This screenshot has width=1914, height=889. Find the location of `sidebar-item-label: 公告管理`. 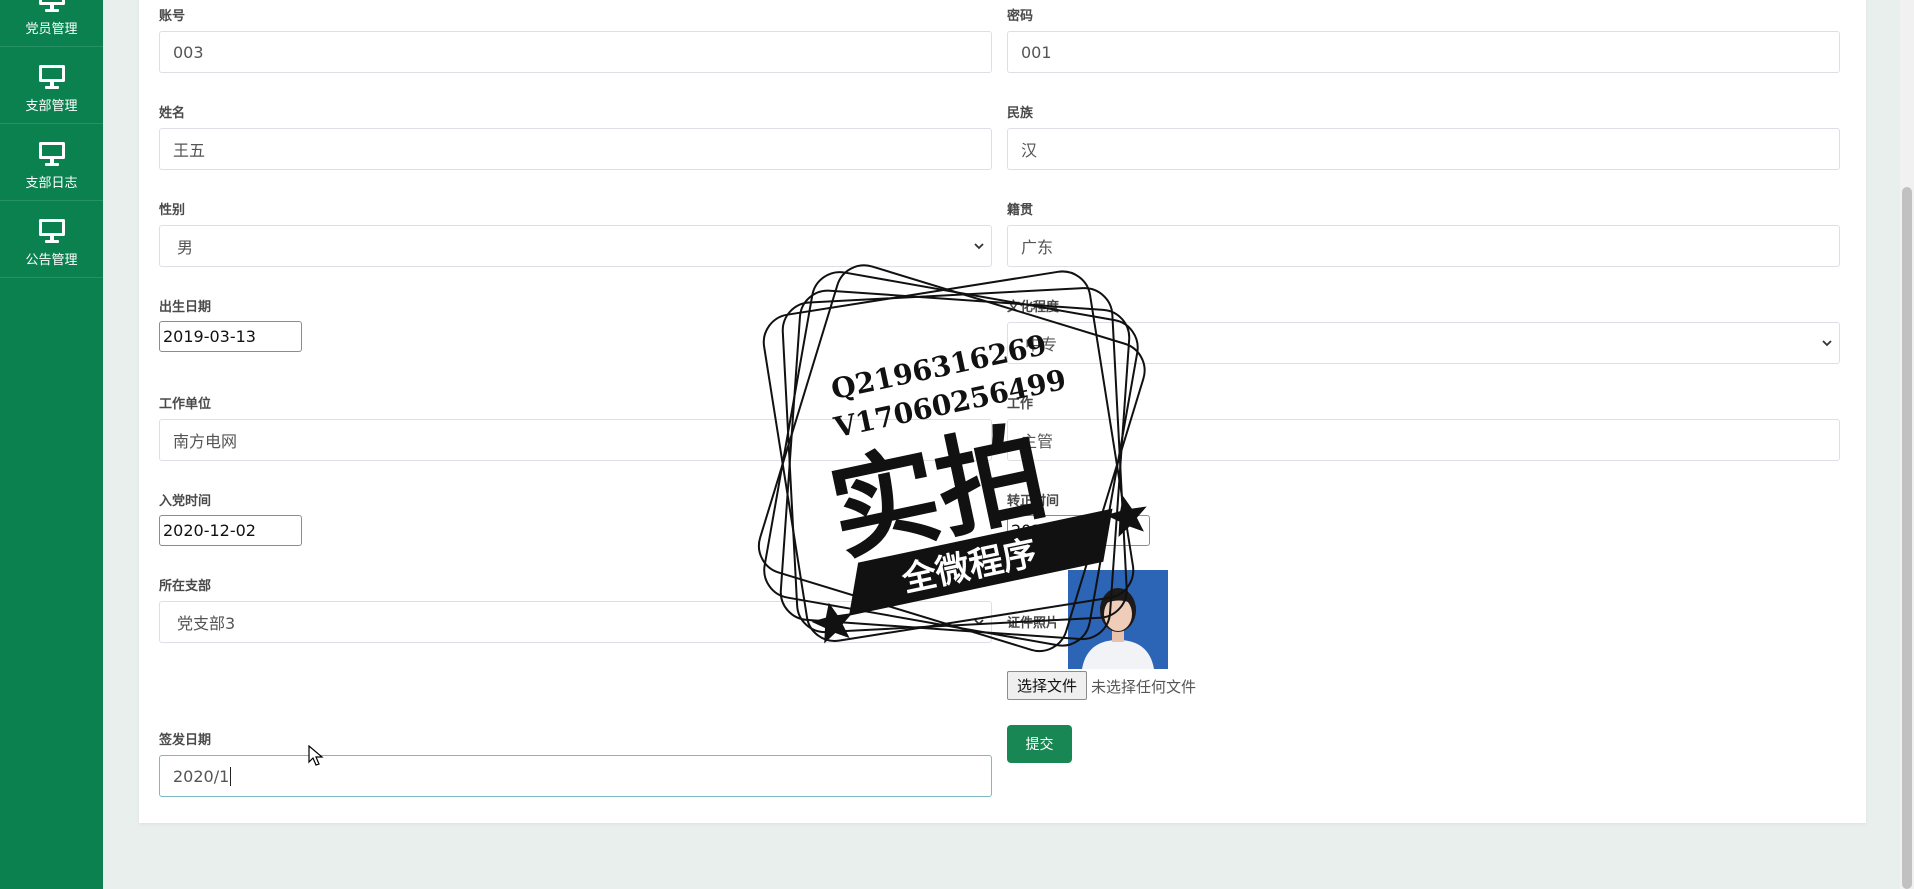

sidebar-item-label: 公告管理 is located at coordinates (51, 260).